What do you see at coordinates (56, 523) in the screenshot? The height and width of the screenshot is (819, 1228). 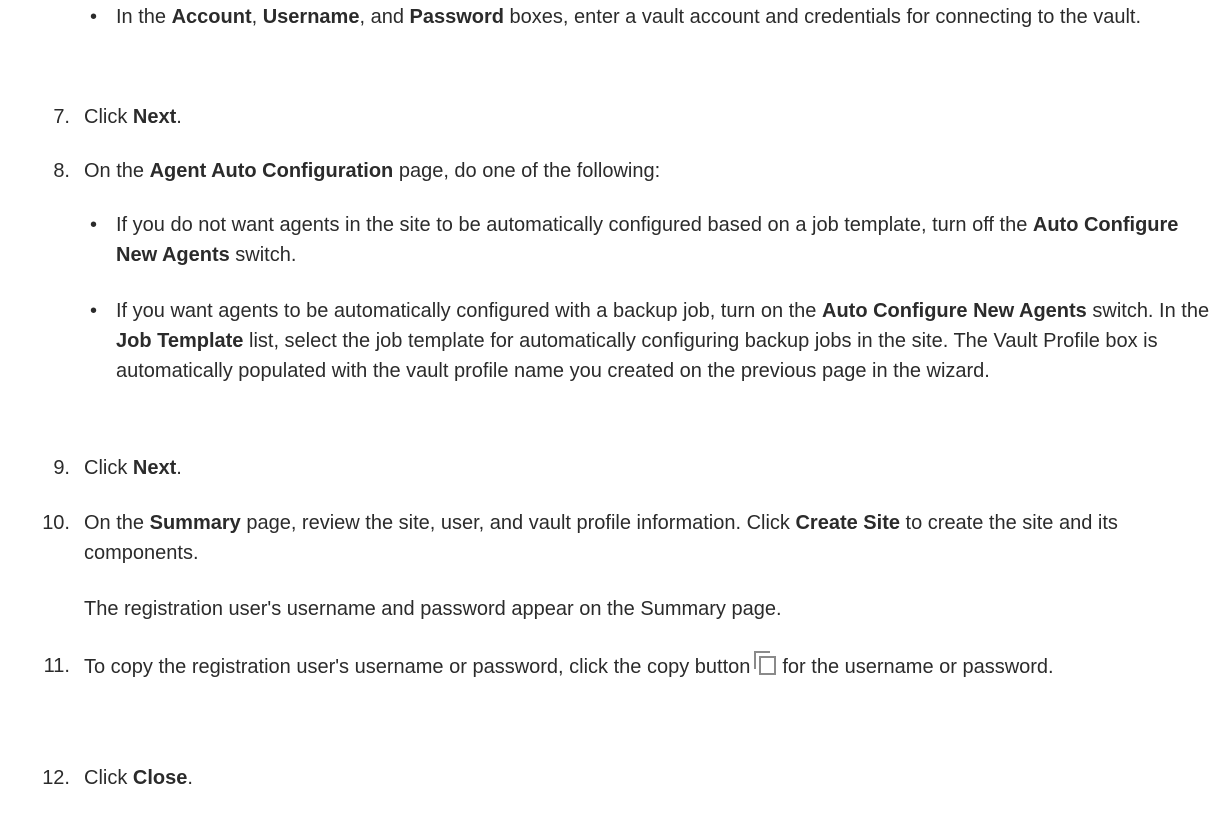 I see `step-number: 10.` at bounding box center [56, 523].